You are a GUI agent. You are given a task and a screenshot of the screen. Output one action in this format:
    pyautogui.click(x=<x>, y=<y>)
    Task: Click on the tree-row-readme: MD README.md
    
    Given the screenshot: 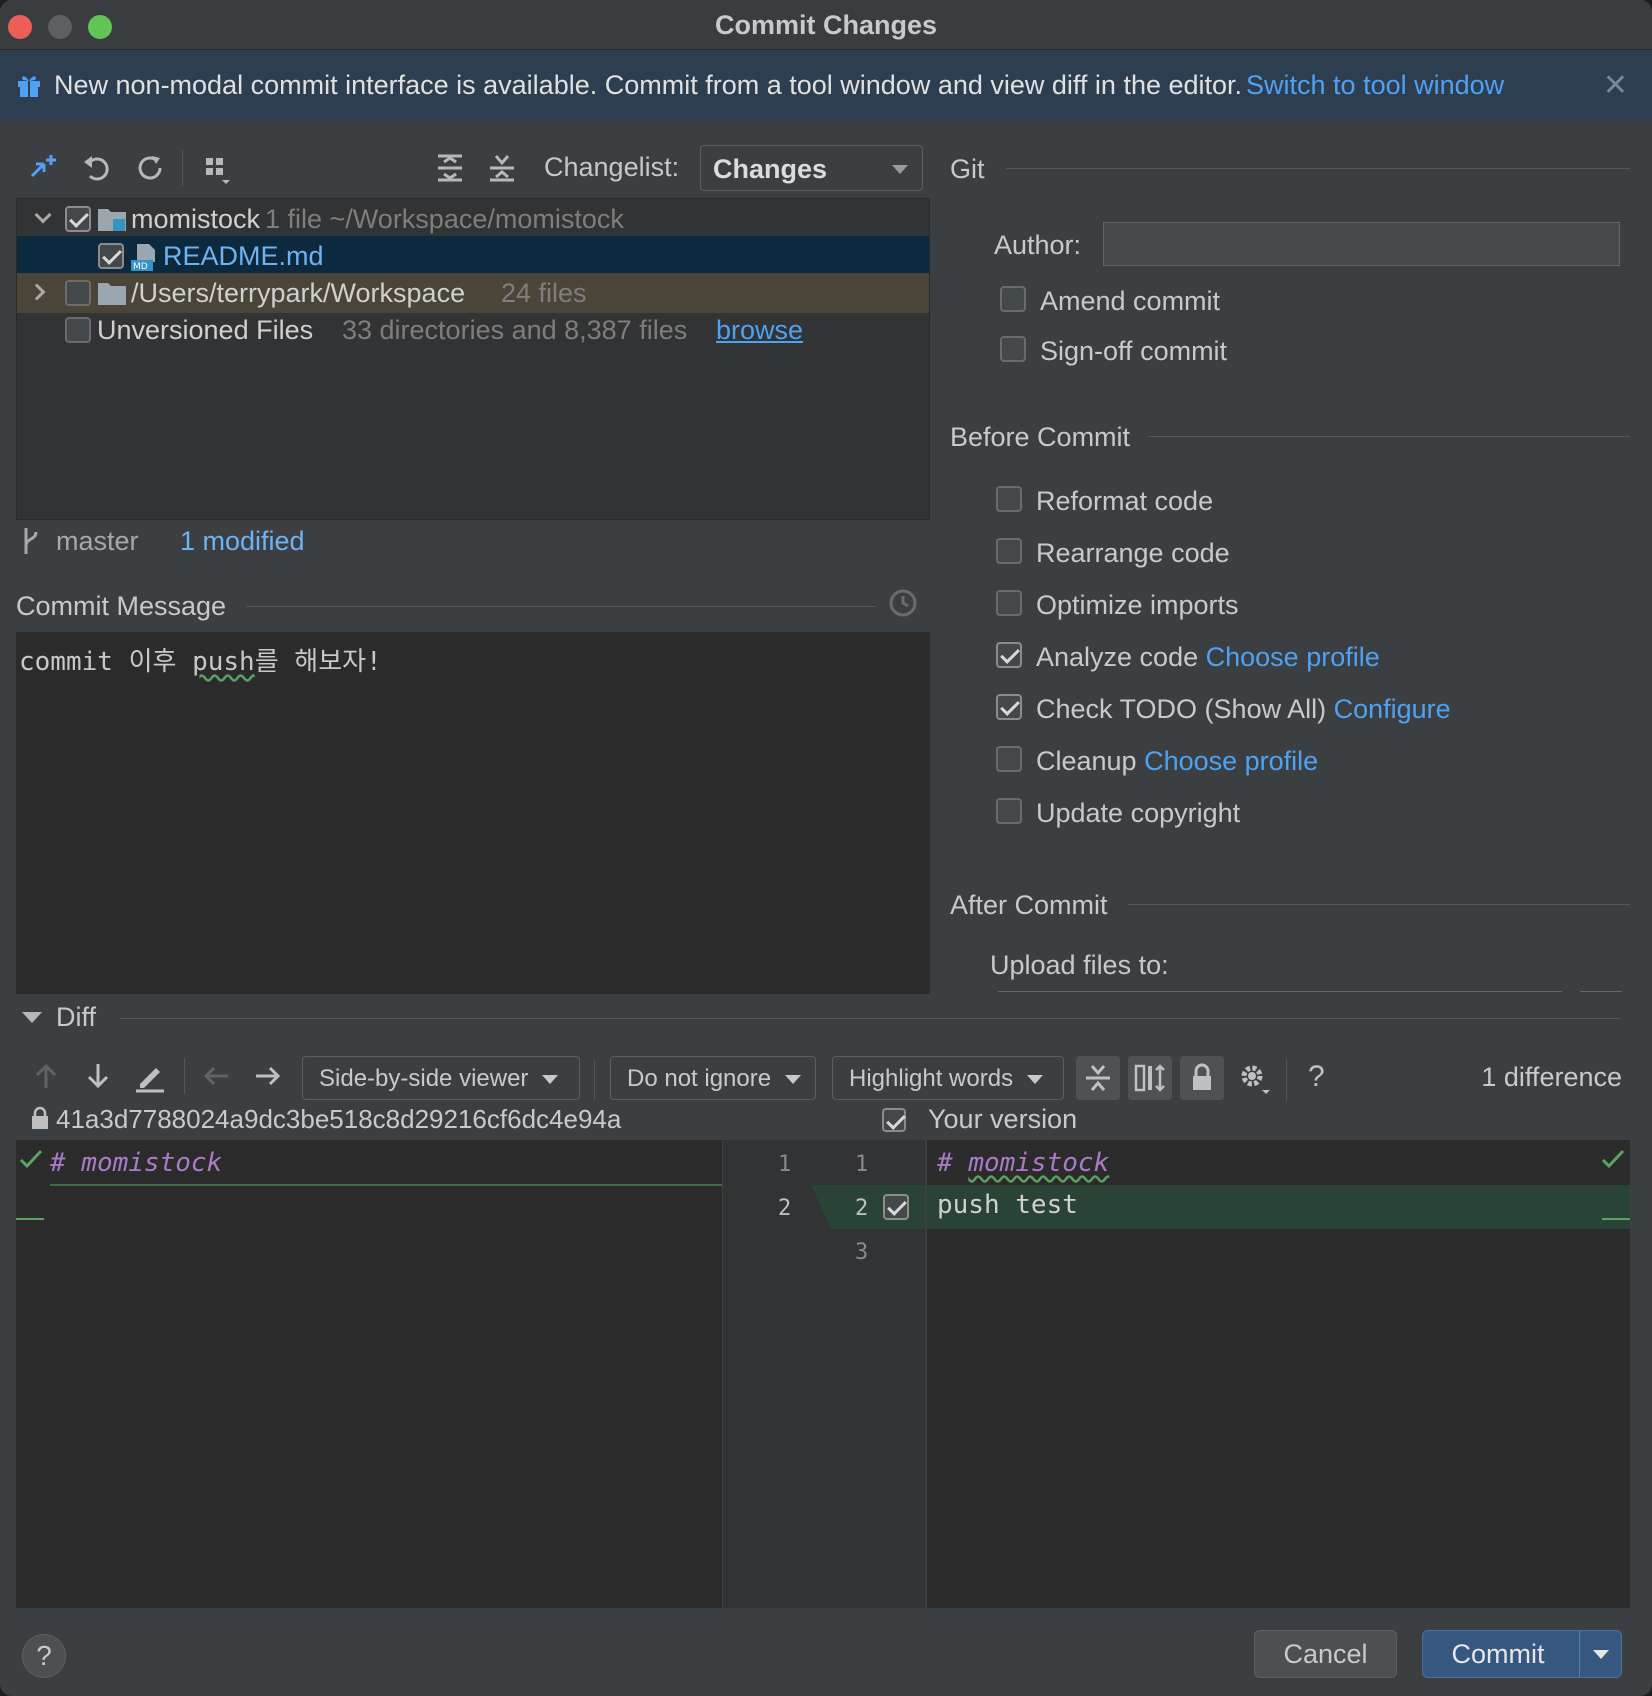 What is the action you would take?
    pyautogui.click(x=473, y=256)
    